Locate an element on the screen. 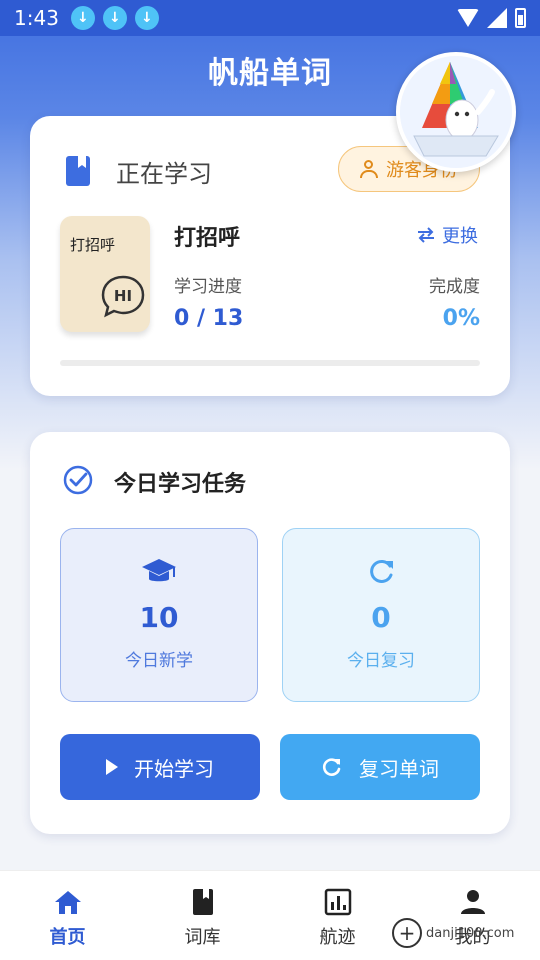  graduation-cap-icon is located at coordinates (159, 570).